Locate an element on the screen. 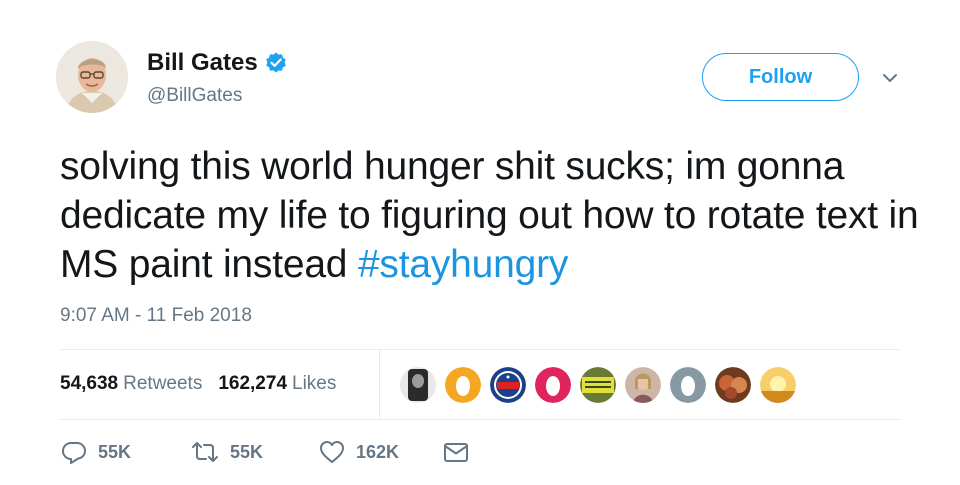 This screenshot has height=485, width=960. verified-badge-icon is located at coordinates (276, 63).